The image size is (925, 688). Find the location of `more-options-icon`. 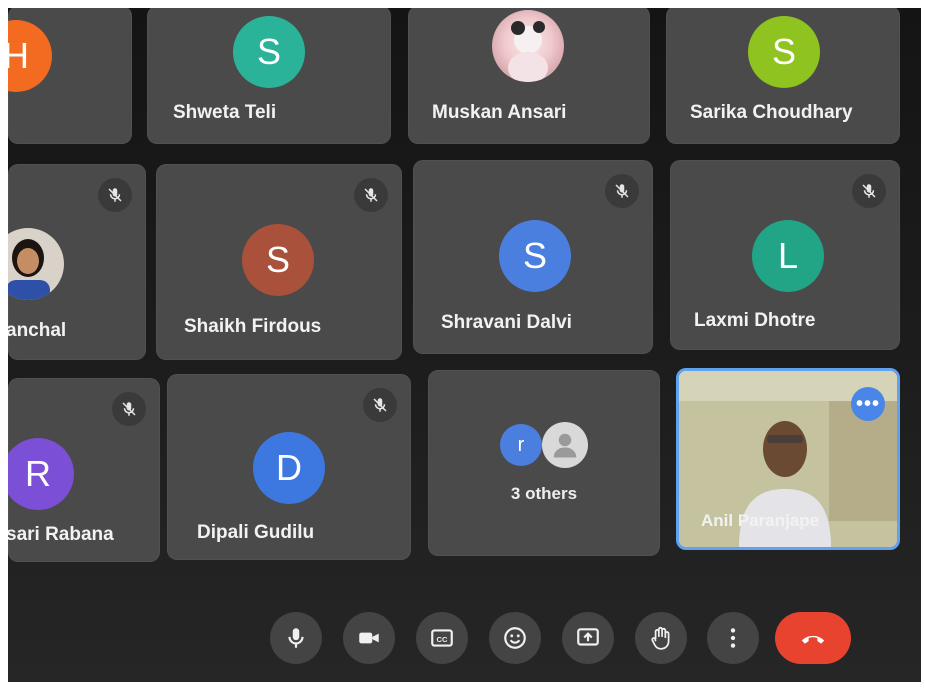

more-options-icon is located at coordinates (733, 638).